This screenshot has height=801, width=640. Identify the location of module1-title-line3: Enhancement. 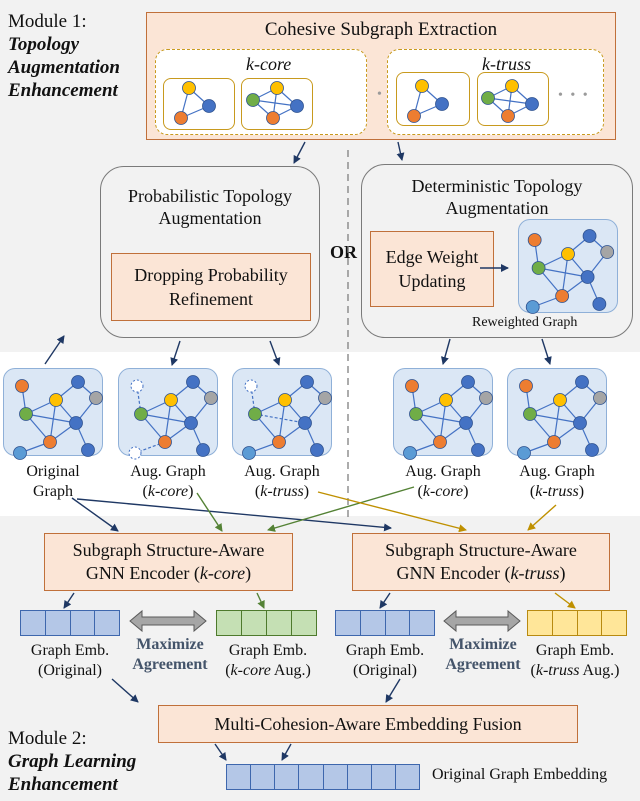
(63, 90).